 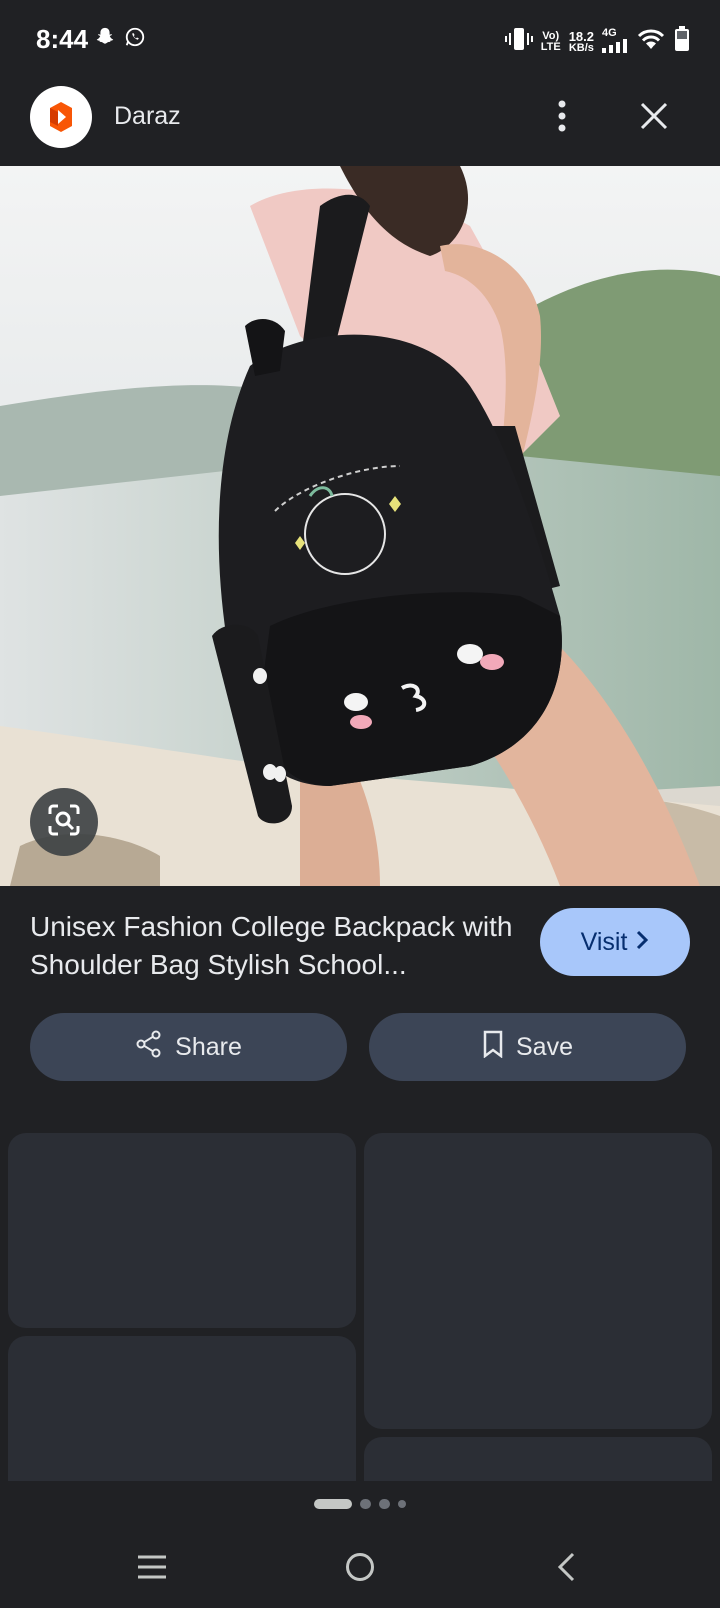 I want to click on back-button, so click(x=566, y=1569).